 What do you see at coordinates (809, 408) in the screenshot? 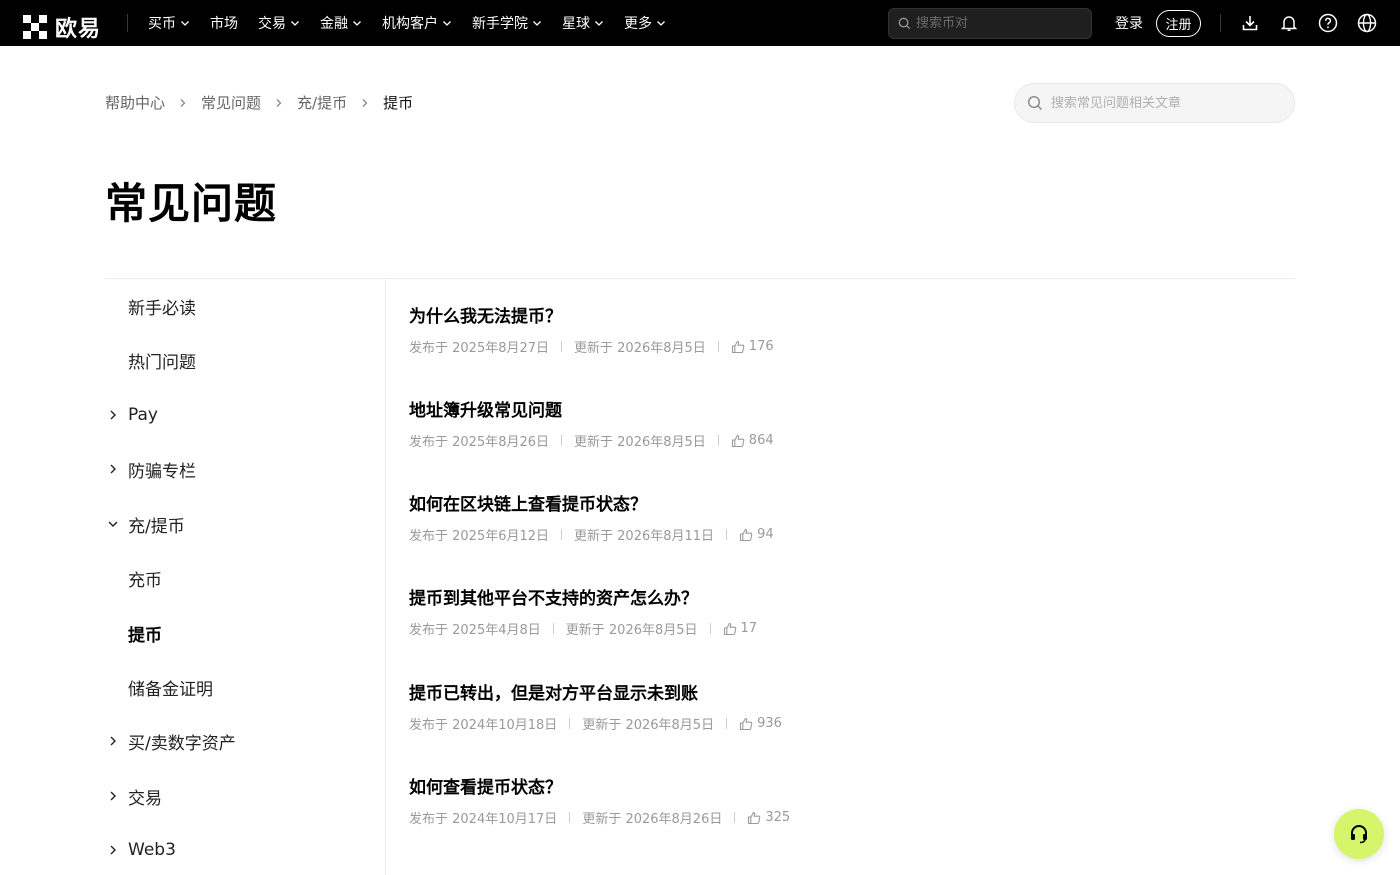
I see `article-title: 地址簿升级常见问题` at bounding box center [809, 408].